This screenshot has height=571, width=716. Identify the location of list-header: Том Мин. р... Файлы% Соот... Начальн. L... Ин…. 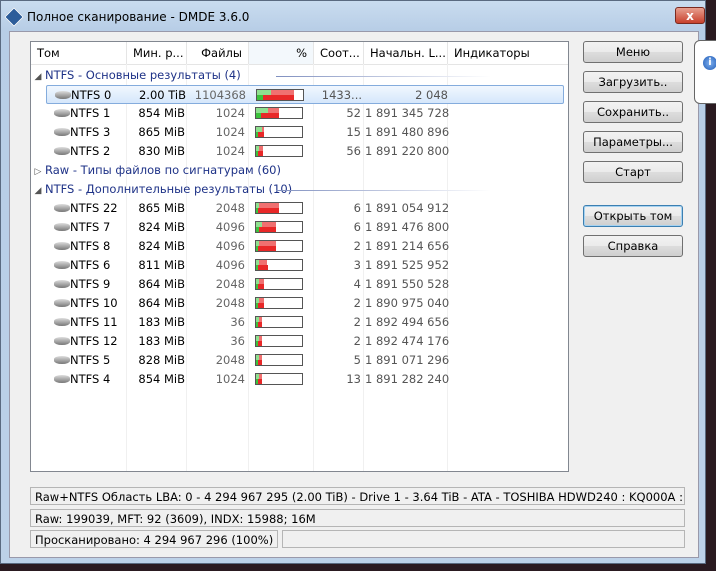
(299, 53).